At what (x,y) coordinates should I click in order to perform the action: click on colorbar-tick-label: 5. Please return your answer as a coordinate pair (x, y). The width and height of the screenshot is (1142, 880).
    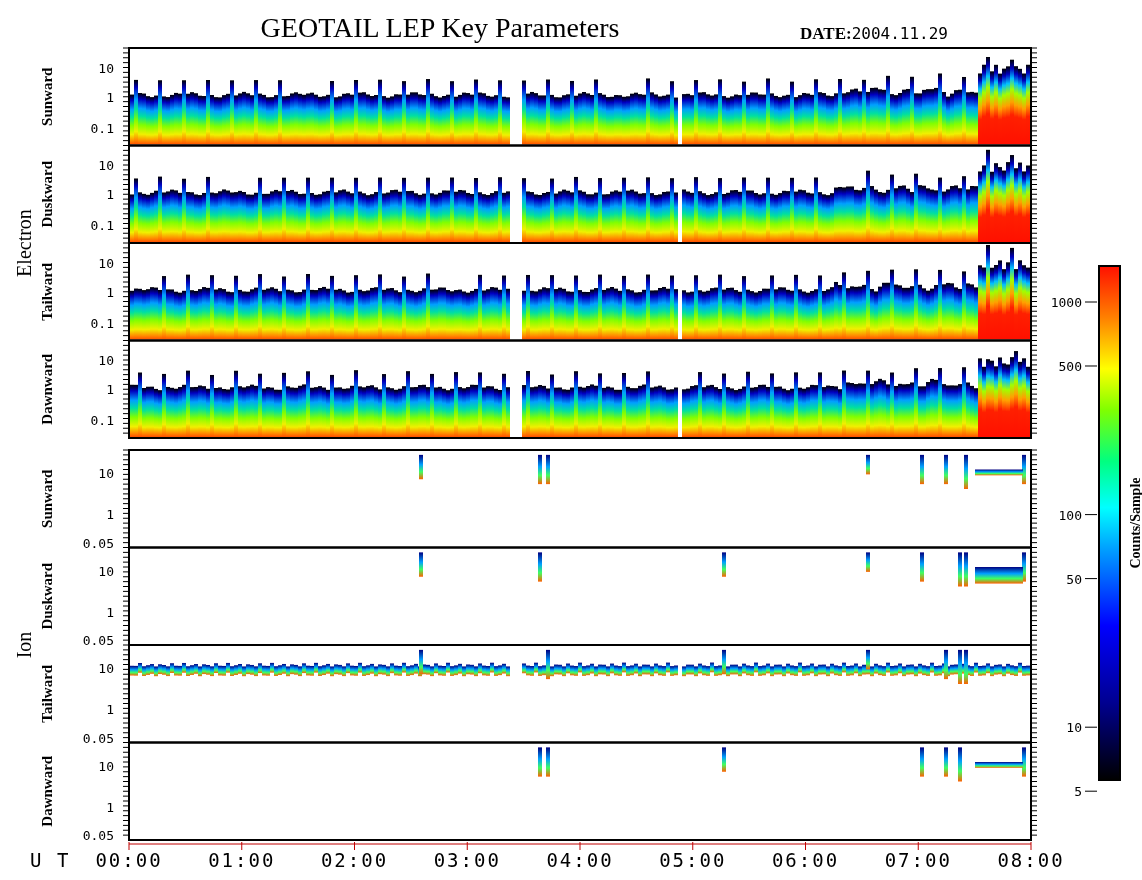
    Looking at the image, I should click on (1078, 792).